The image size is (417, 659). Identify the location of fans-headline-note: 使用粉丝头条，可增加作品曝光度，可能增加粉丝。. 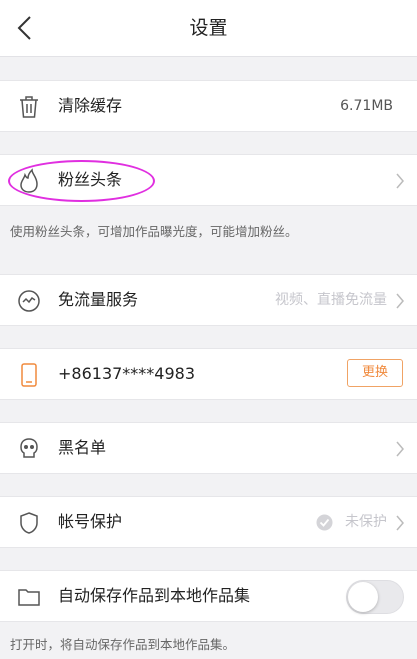
(154, 231).